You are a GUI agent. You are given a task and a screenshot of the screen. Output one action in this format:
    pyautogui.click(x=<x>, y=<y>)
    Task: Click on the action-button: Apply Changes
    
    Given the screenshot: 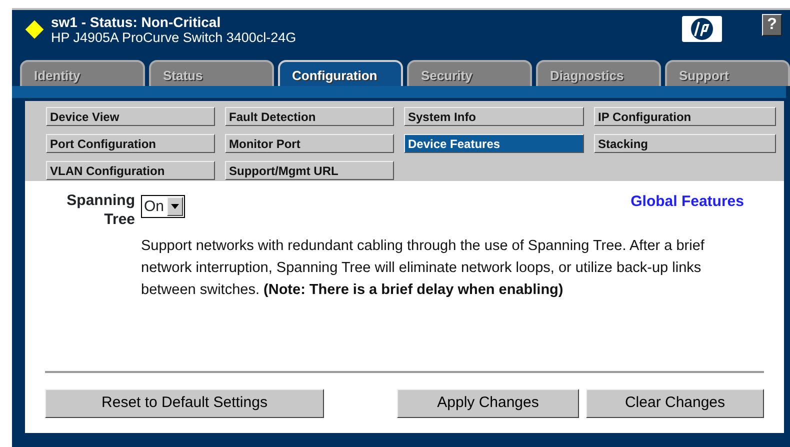 What is the action you would take?
    pyautogui.click(x=488, y=403)
    